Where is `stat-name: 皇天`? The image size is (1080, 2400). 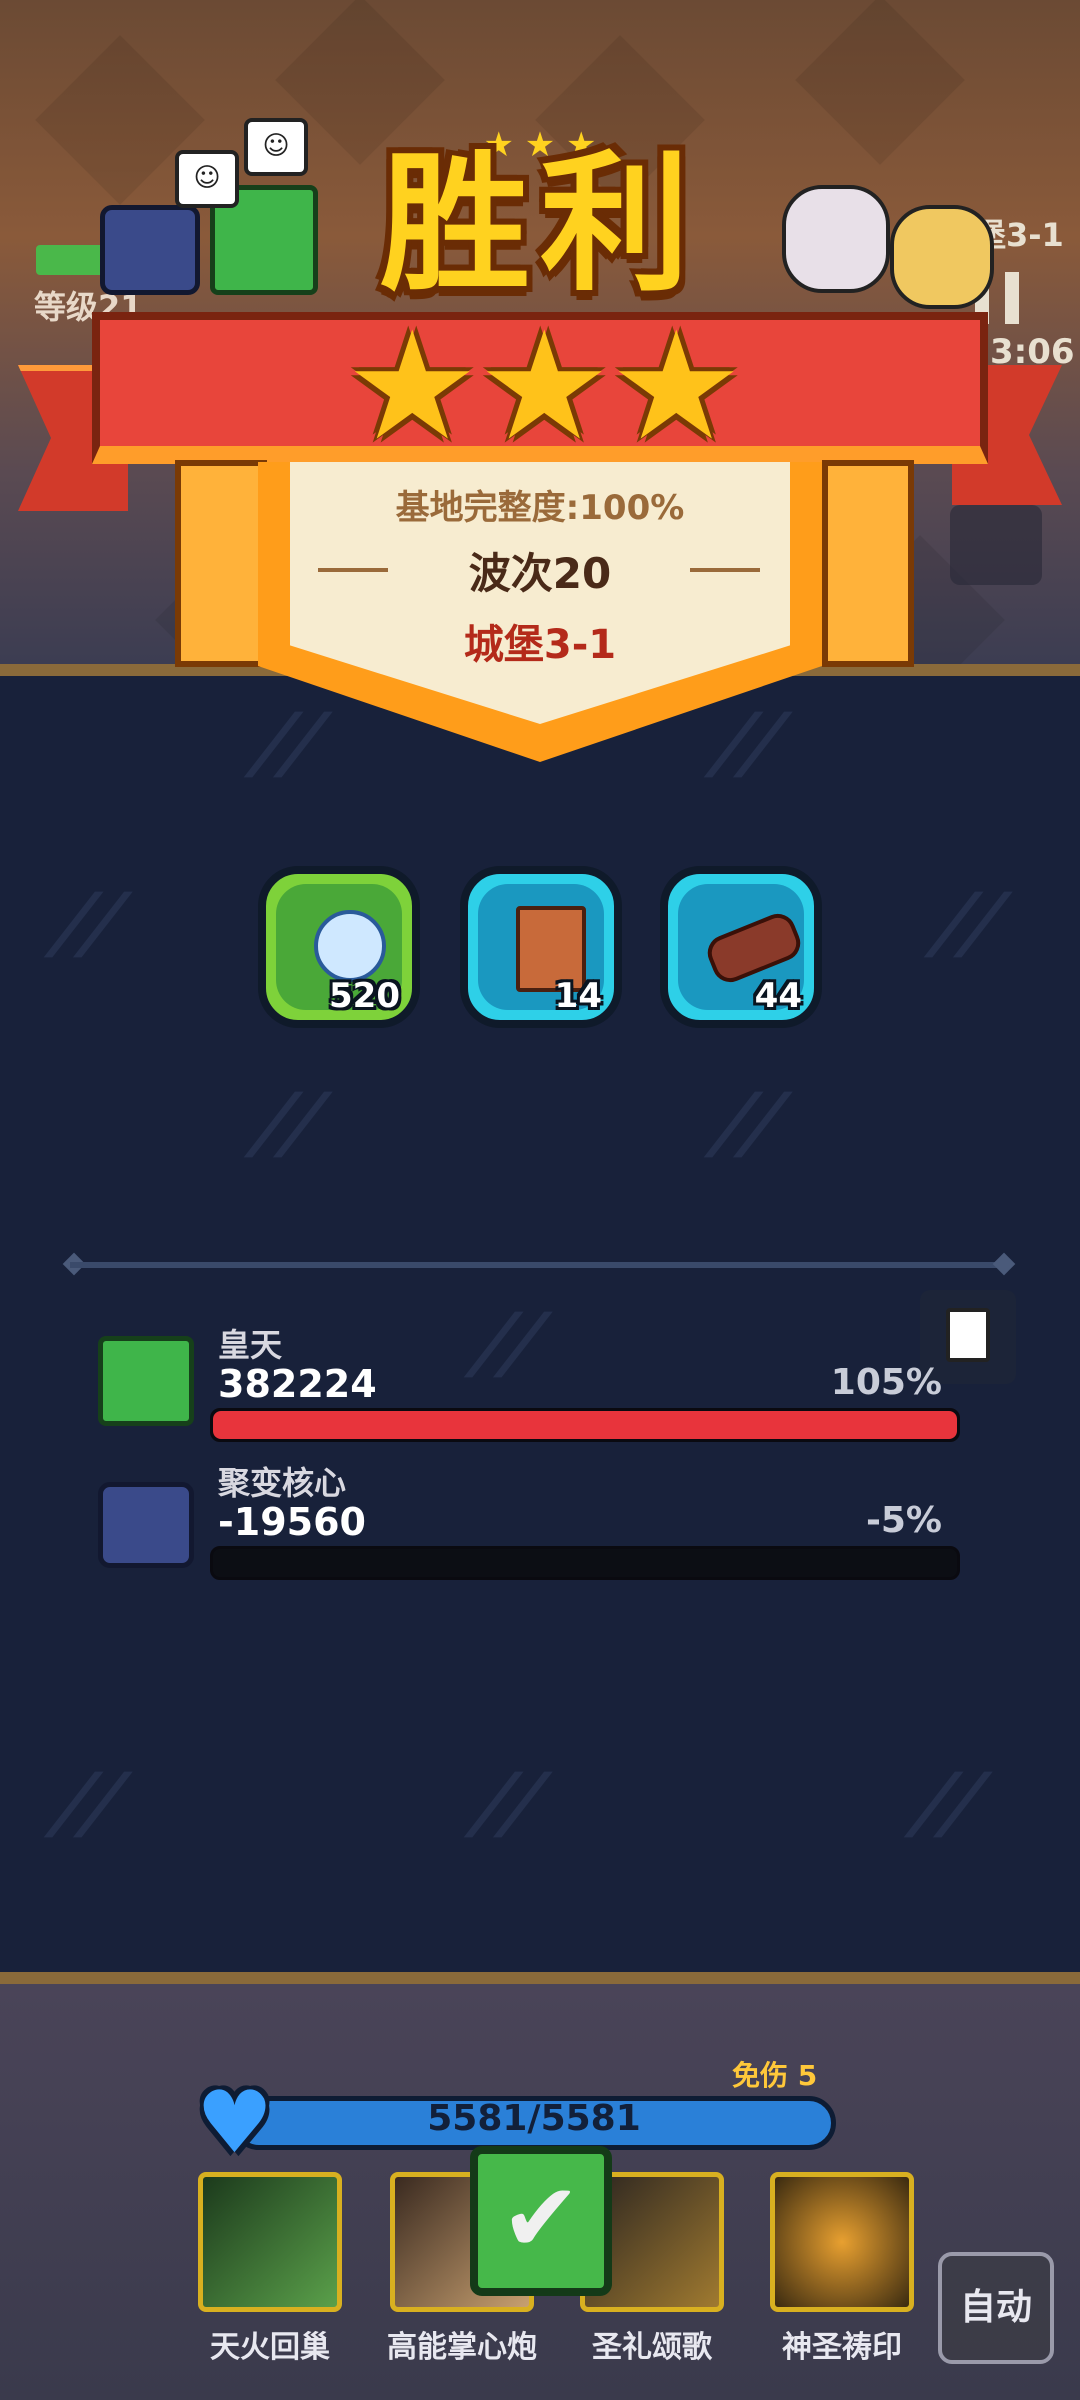
stat-name: 皇天 is located at coordinates (250, 1345).